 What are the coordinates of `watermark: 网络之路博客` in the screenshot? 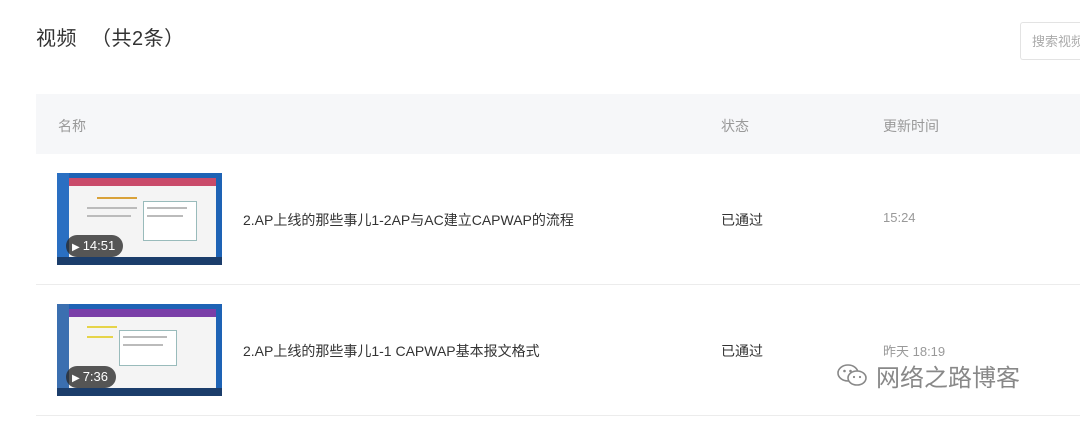 It's located at (928, 375).